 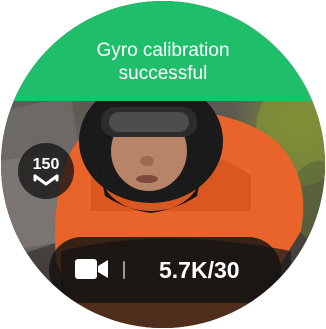 What do you see at coordinates (46, 164) in the screenshot?
I see `fov-value: 150` at bounding box center [46, 164].